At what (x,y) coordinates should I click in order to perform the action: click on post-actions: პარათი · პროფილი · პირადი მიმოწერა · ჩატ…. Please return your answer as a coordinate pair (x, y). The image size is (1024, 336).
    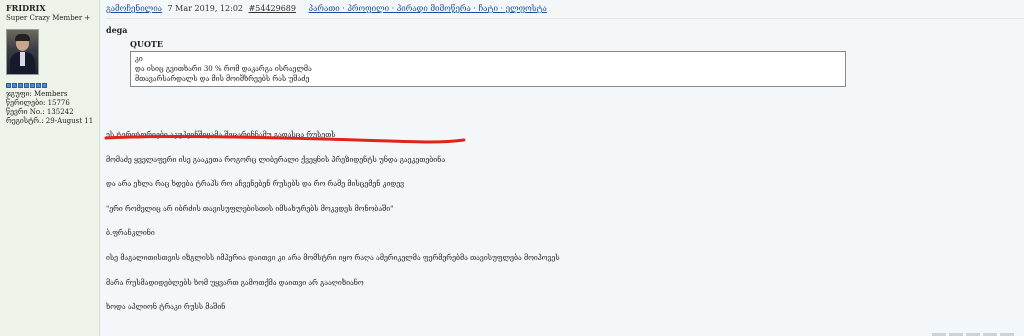
    Looking at the image, I should click on (428, 8).